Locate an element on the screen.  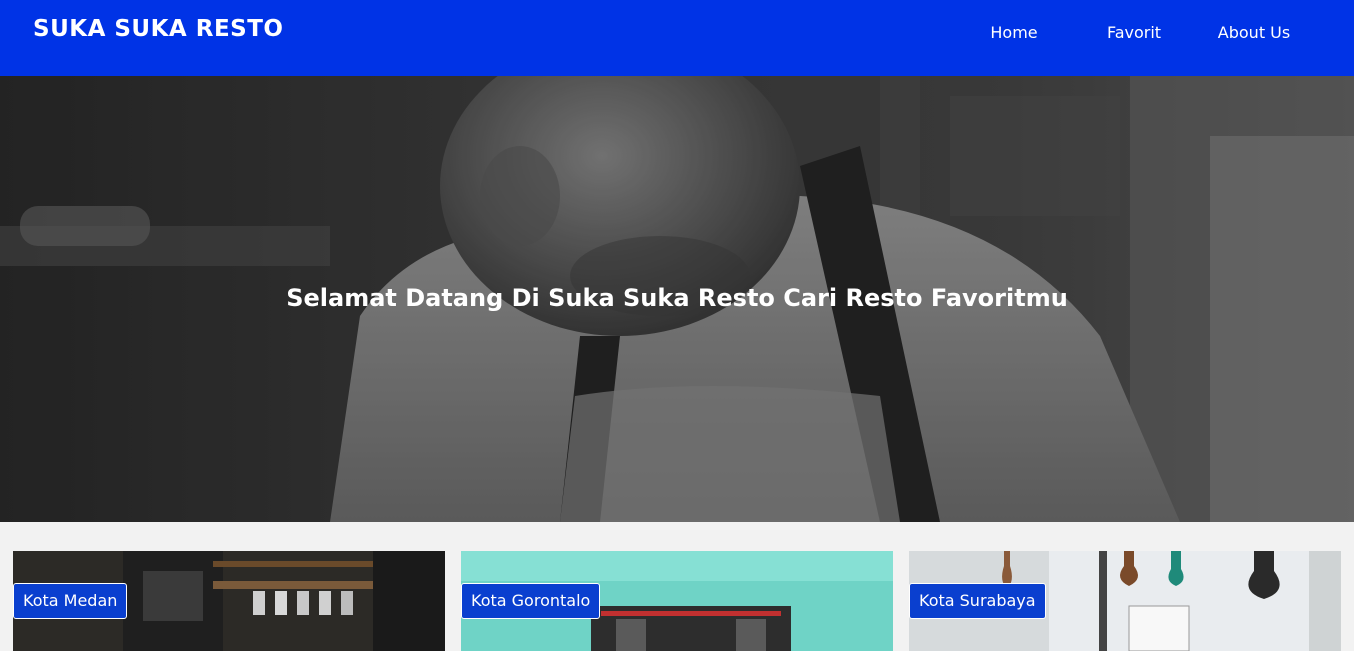
resto-card: Kota Gorontalo is located at coordinates (677, 601).